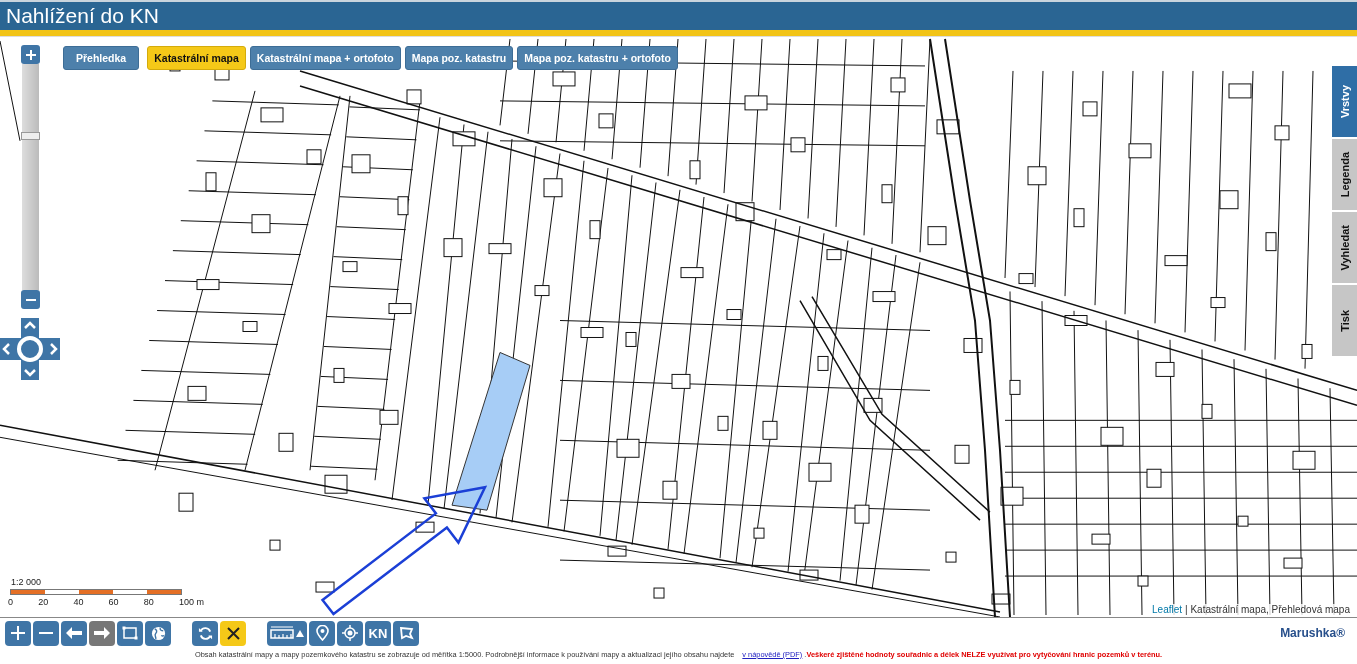 This screenshot has width=1357, height=664. Describe the element at coordinates (101, 58) in the screenshot. I see `layer-button: Přehledka` at that location.